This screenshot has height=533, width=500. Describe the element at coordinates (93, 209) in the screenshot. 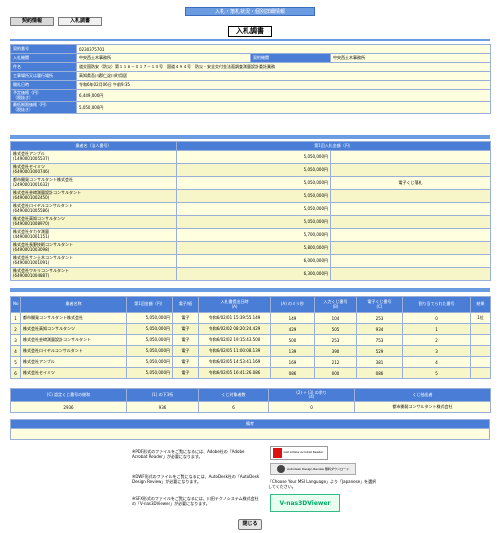

I see `bidder-name-cell: 株式会社ロイヤルコンサルタント (6490001005586)` at that location.